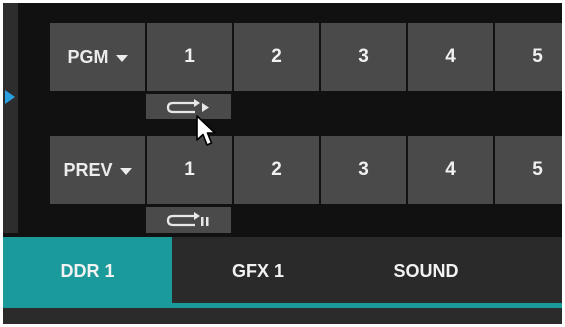 The height and width of the screenshot is (327, 565). I want to click on pgm-label: PGM, so click(88, 56).